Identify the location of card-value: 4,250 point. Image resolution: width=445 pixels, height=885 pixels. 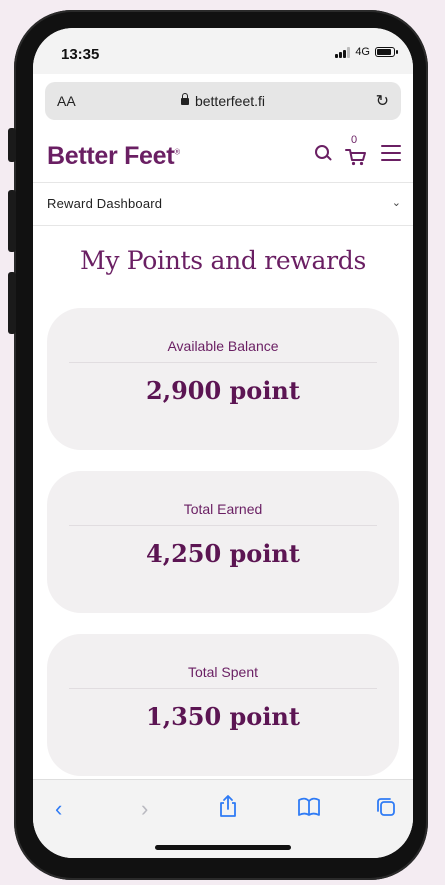
(223, 553).